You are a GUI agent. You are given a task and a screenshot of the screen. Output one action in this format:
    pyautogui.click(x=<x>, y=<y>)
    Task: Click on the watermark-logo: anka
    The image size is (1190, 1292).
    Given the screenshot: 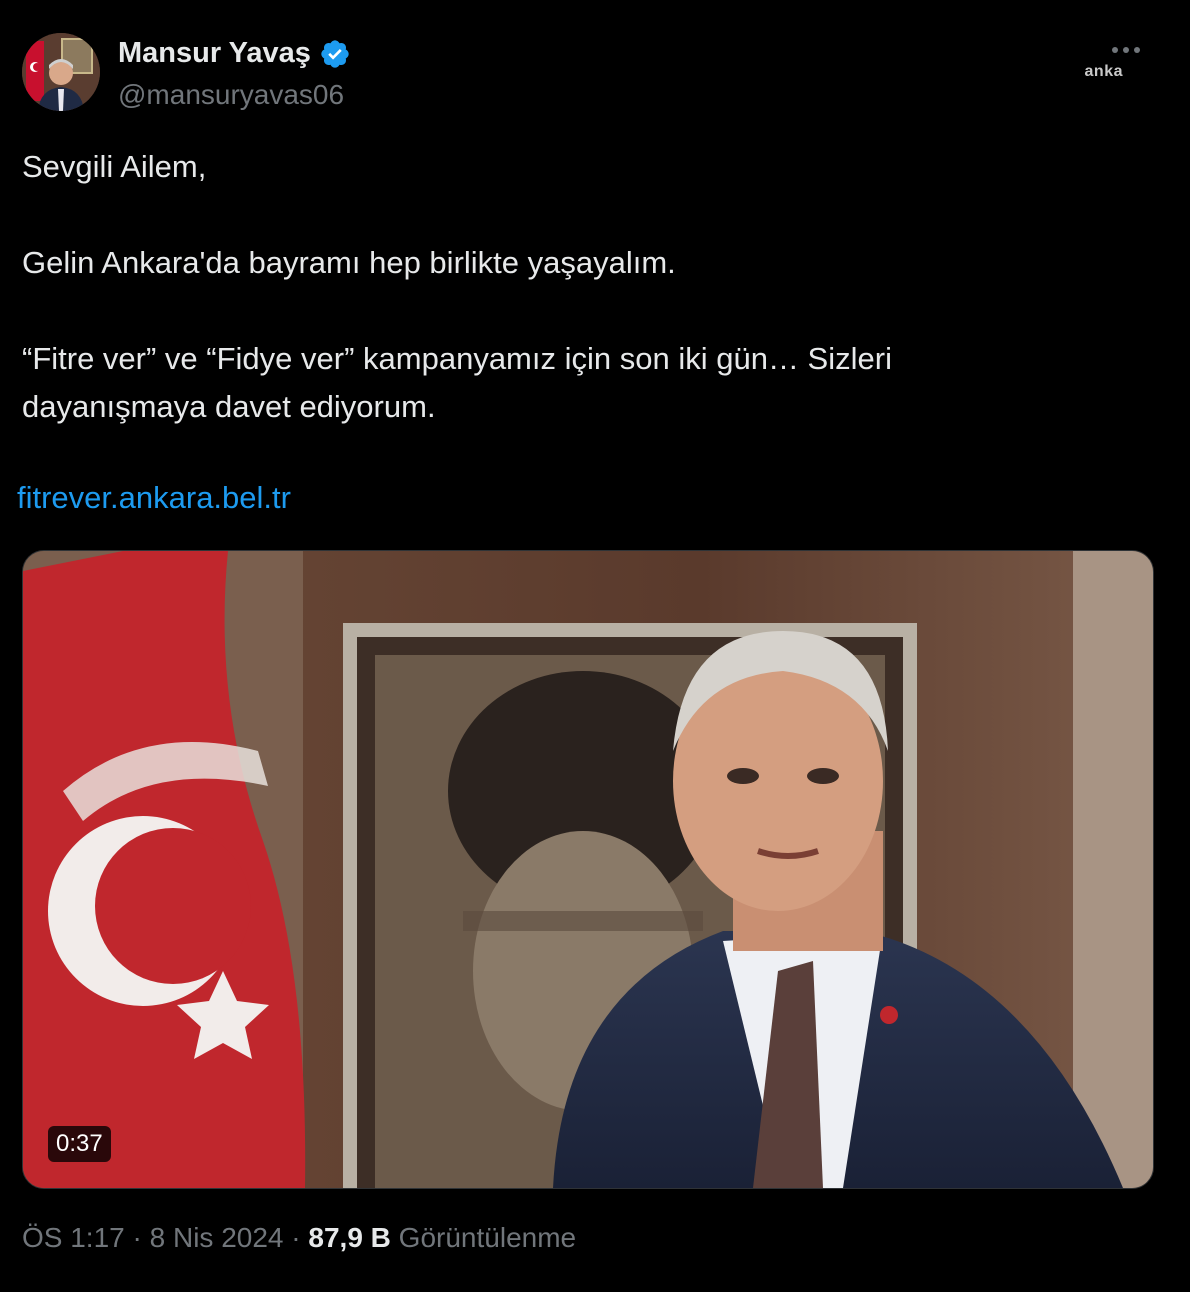 What is the action you would take?
    pyautogui.click(x=1103, y=71)
    